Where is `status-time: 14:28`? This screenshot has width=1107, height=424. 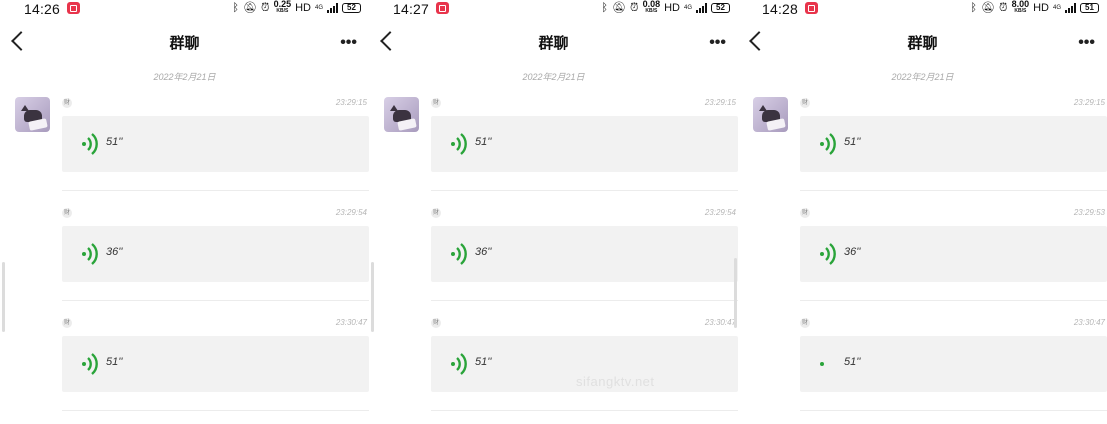 status-time: 14:28 is located at coordinates (780, 9).